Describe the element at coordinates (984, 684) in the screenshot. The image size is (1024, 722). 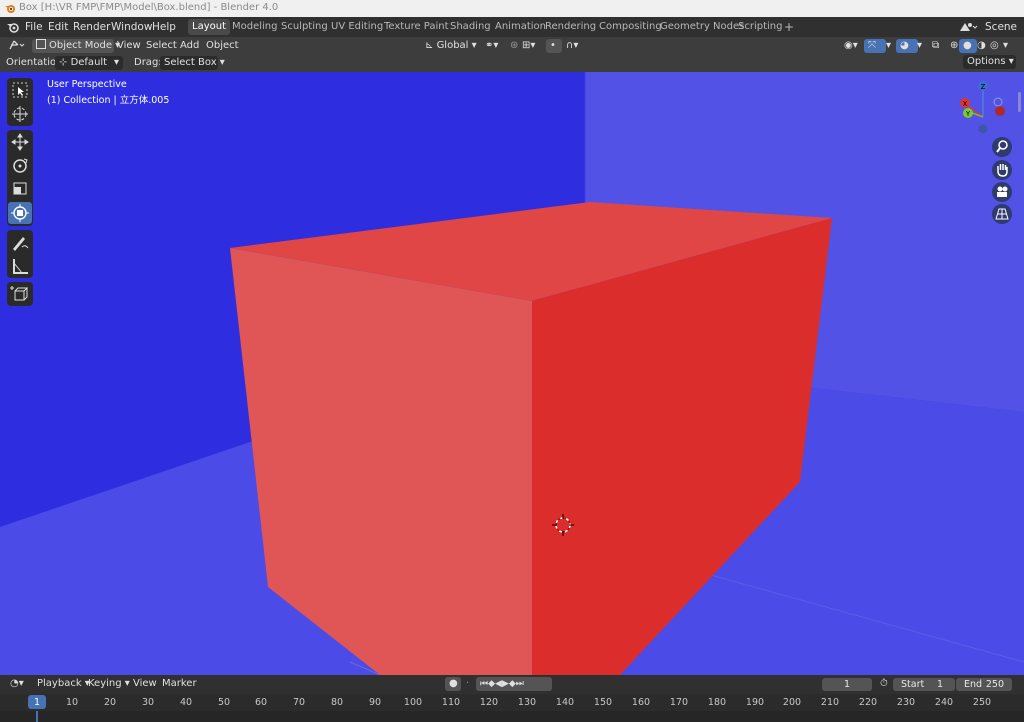
I see `end-frame-field: End 250` at that location.